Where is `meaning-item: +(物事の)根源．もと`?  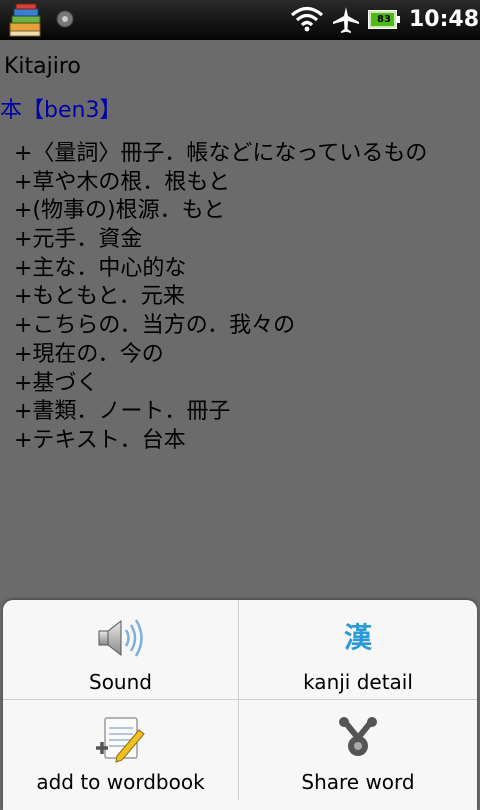 meaning-item: +(物事の)根源．もと is located at coordinates (120, 211).